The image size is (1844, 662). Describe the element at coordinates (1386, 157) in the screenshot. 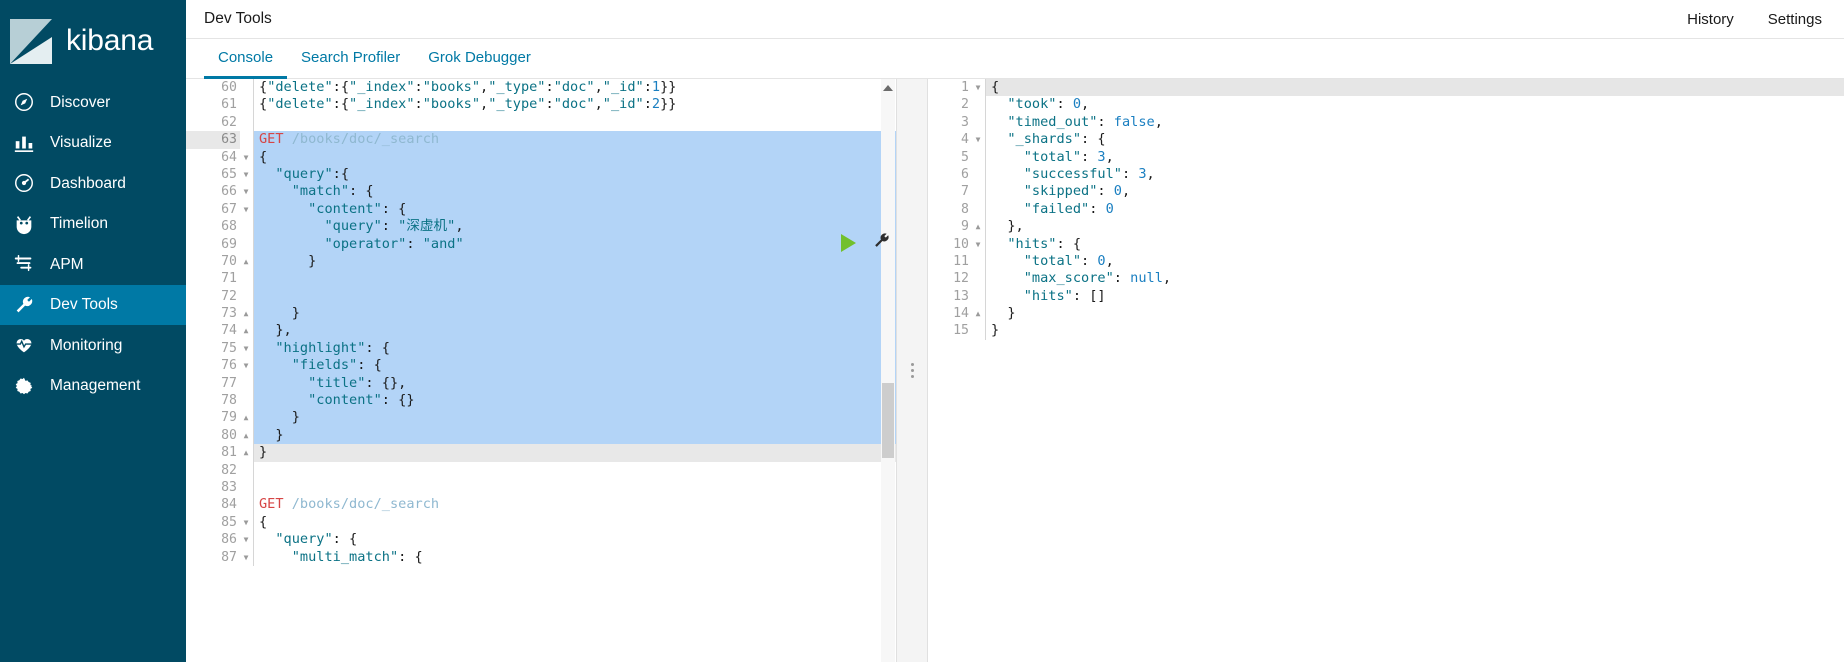

I see `code-line: 5 "total": 3,` at that location.